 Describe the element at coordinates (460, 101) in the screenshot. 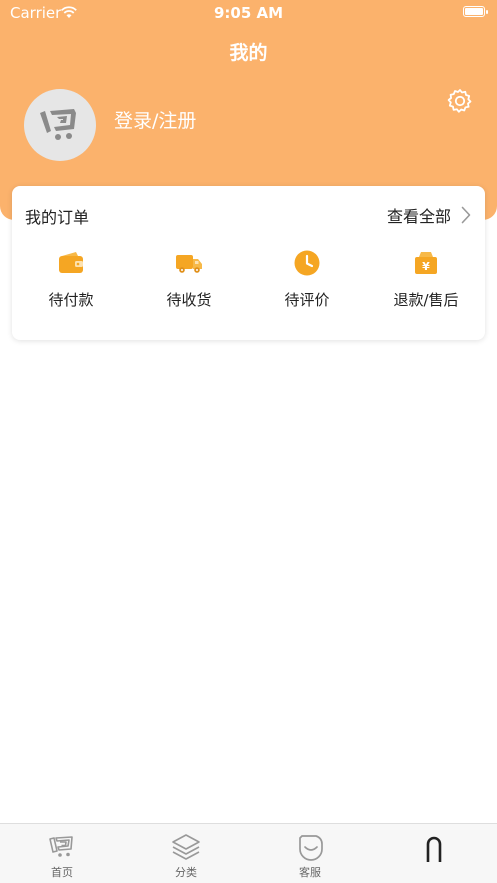

I see `gear-icon` at that location.